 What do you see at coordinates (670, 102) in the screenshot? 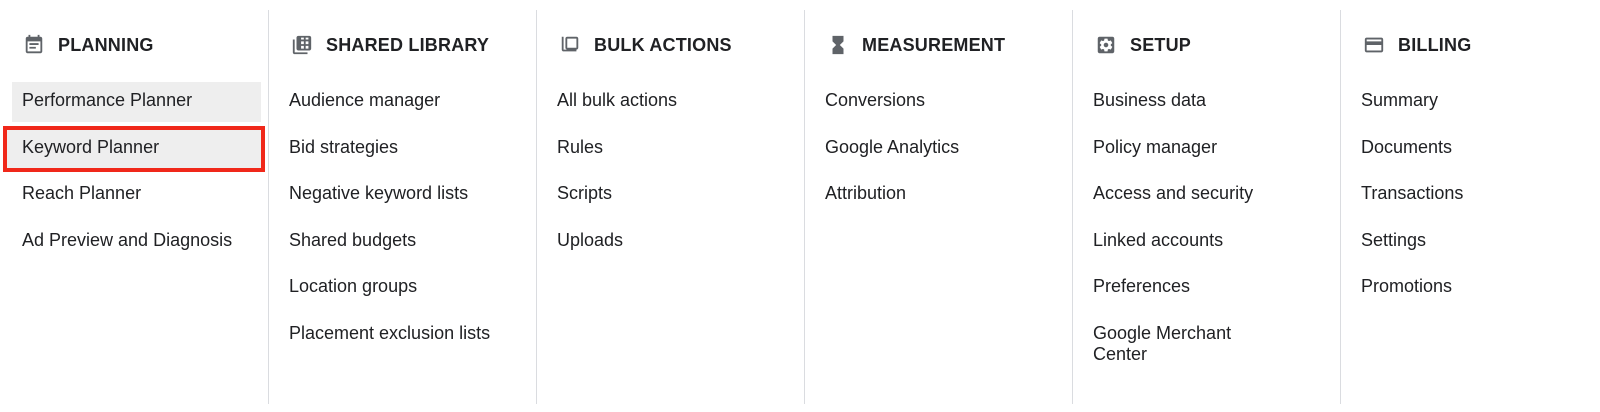
I see `menu-item-all-bulk-actions: All bulk actions` at bounding box center [670, 102].